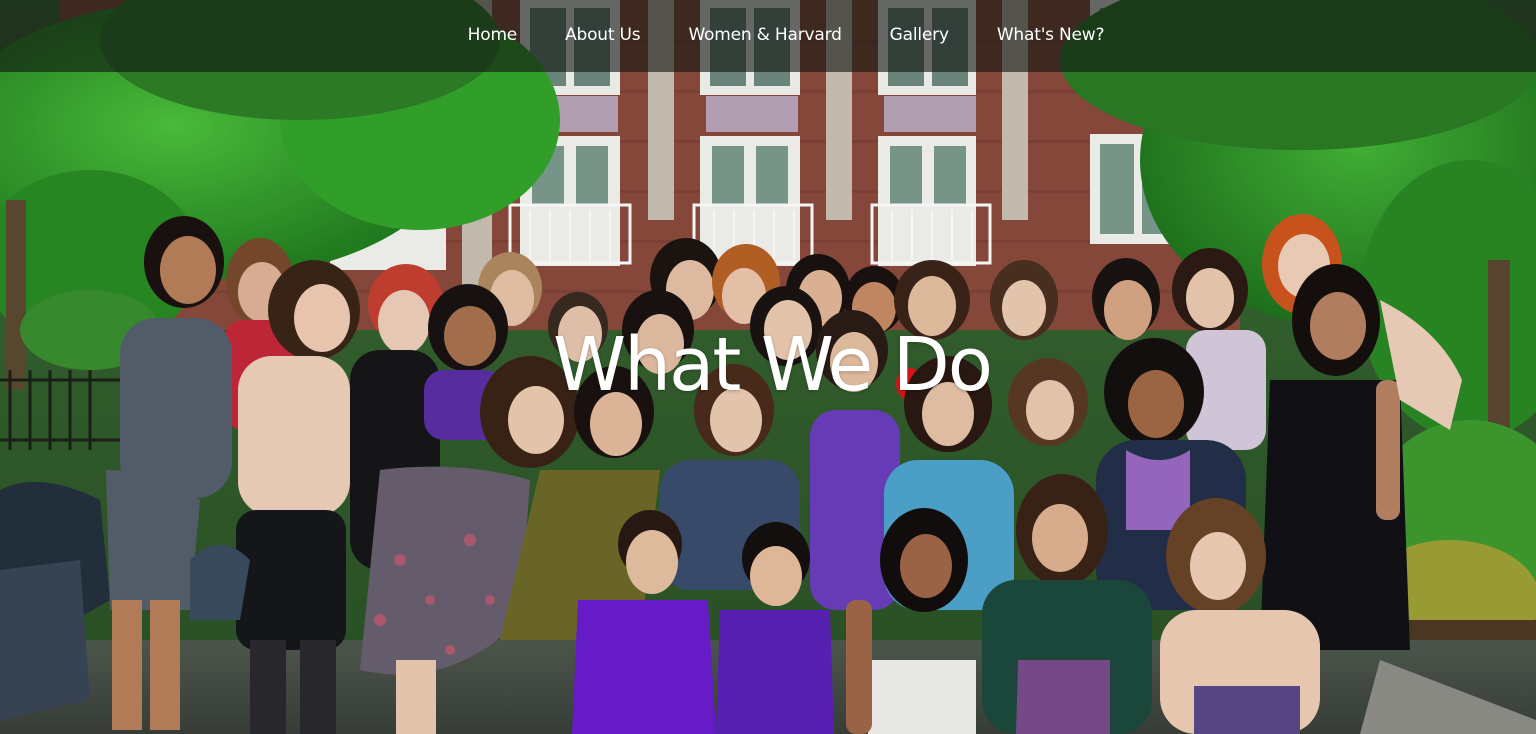 Image resolution: width=1536 pixels, height=734 pixels. What do you see at coordinates (602, 35) in the screenshot?
I see `nav-item-about-us: About Us` at bounding box center [602, 35].